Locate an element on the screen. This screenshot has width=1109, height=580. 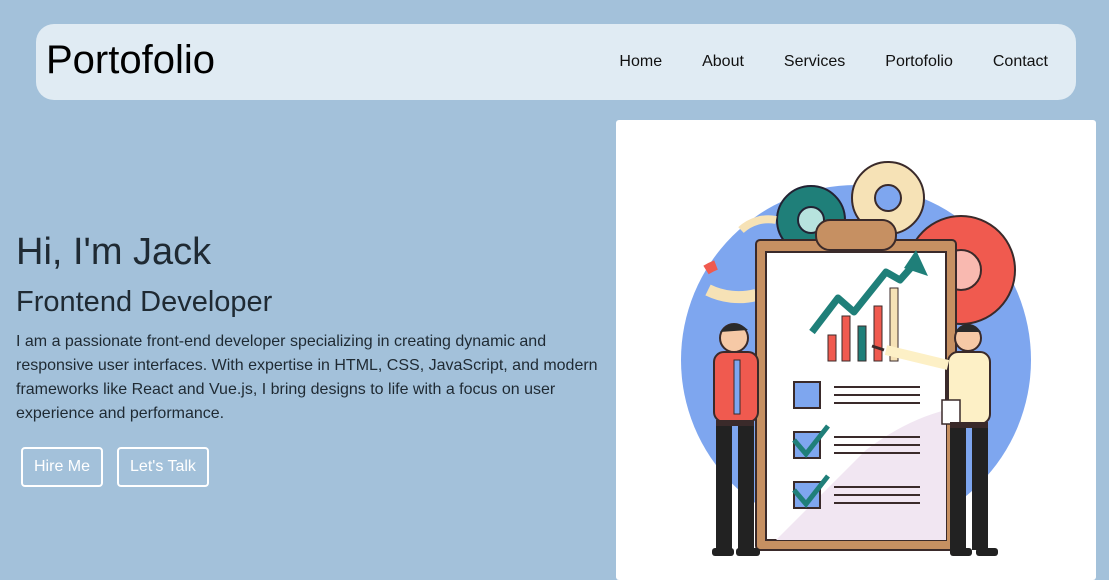
hero-role: Frontend Developer is located at coordinates (144, 302).